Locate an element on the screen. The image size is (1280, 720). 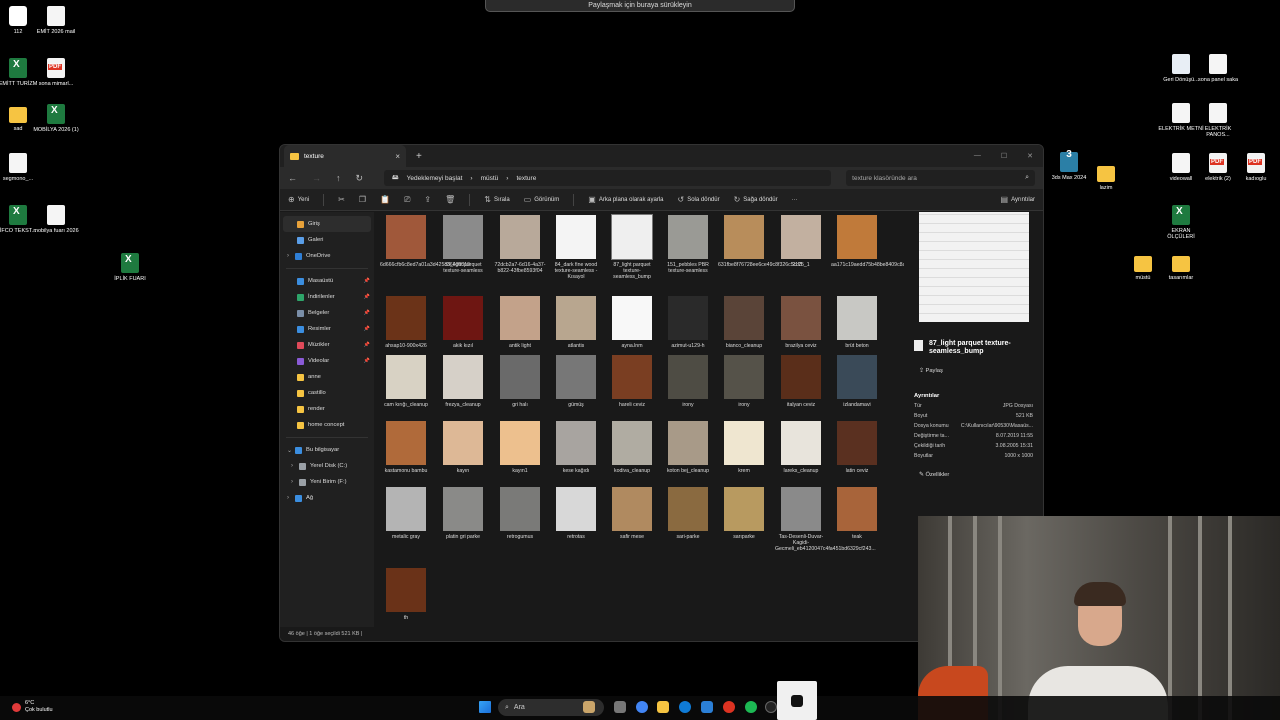
mail-icon is located at coordinates (707, 707).